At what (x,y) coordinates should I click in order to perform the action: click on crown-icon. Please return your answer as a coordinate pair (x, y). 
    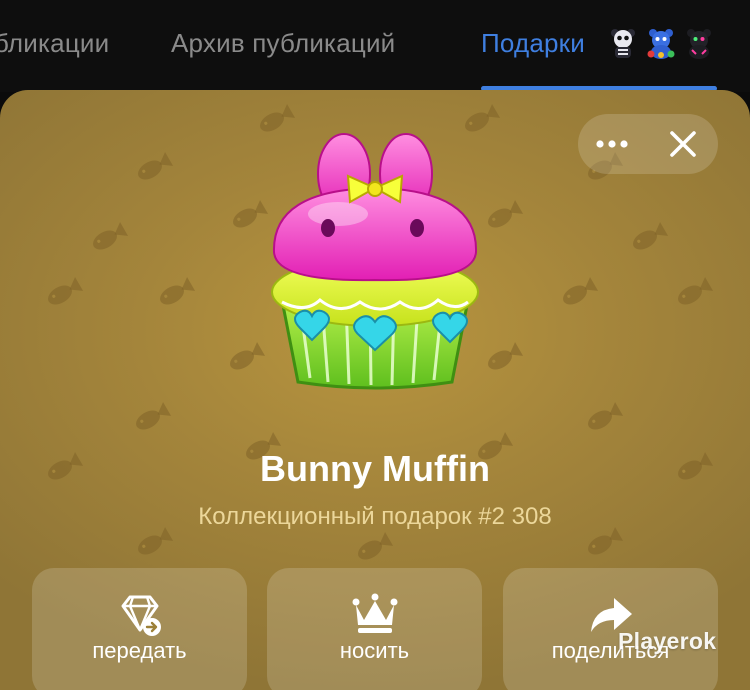
    Looking at the image, I should click on (374, 613).